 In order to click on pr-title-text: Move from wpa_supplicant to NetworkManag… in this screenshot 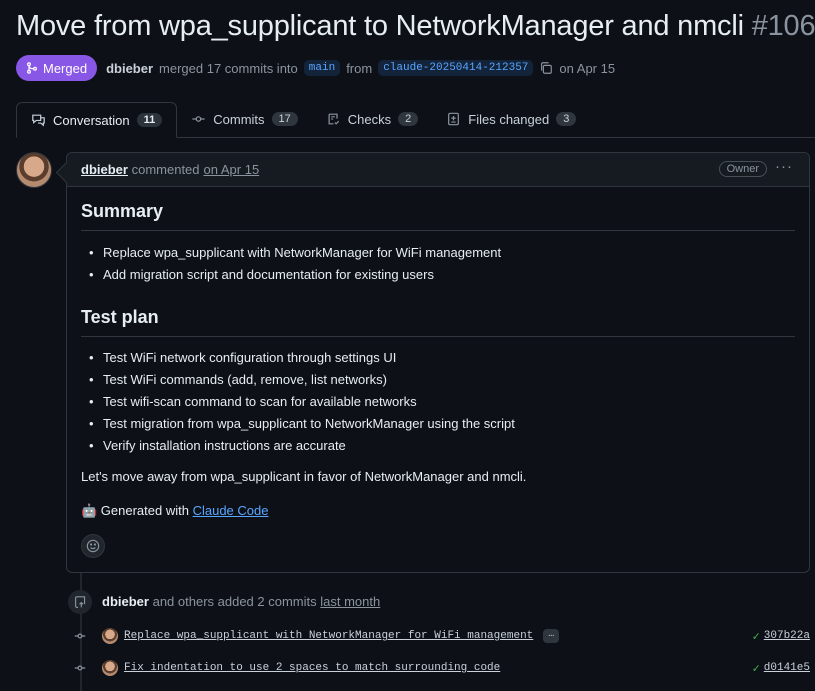, I will do `click(380, 26)`.